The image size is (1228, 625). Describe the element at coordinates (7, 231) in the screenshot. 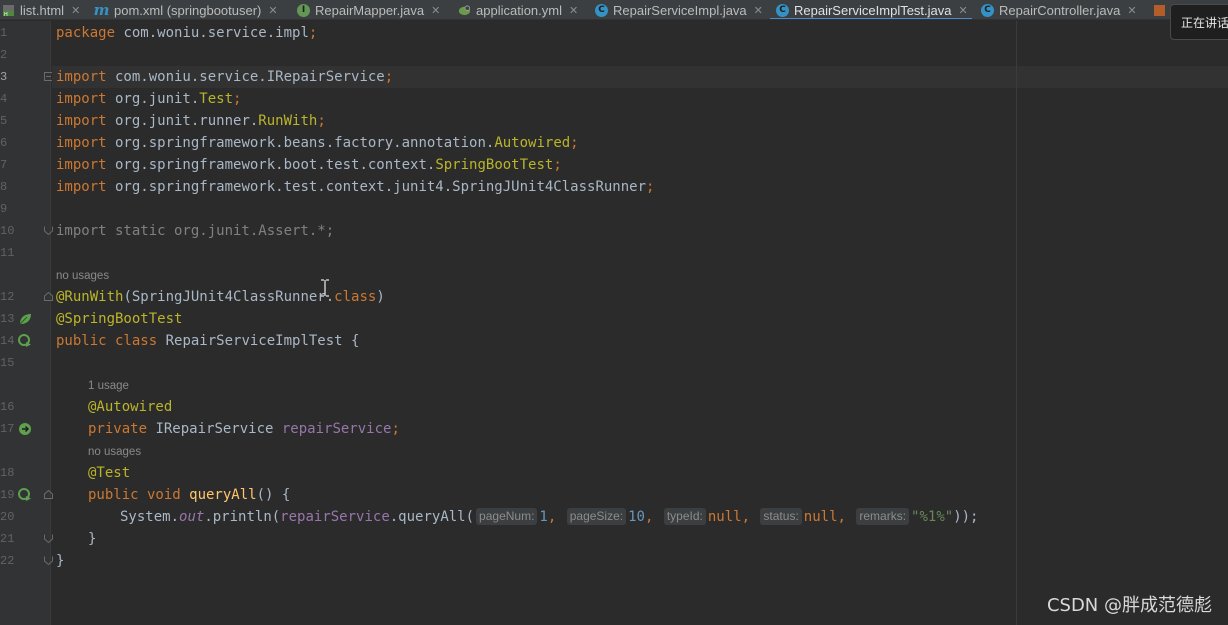

I see `line-number: 10` at that location.